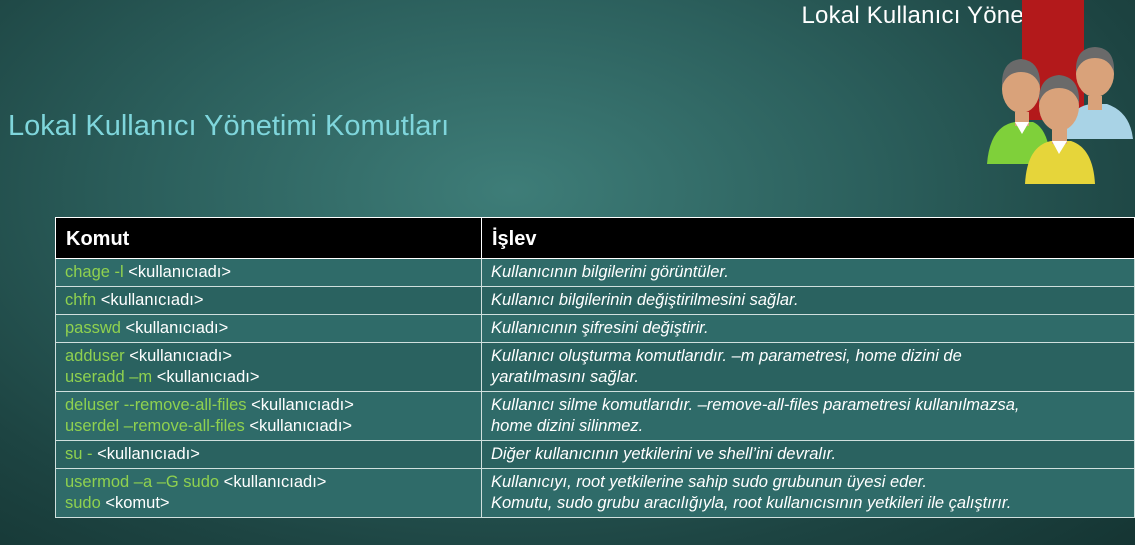 This screenshot has width=1135, height=545. What do you see at coordinates (268, 356) in the screenshot?
I see `command-line: adduser <kullanıcıadı>` at bounding box center [268, 356].